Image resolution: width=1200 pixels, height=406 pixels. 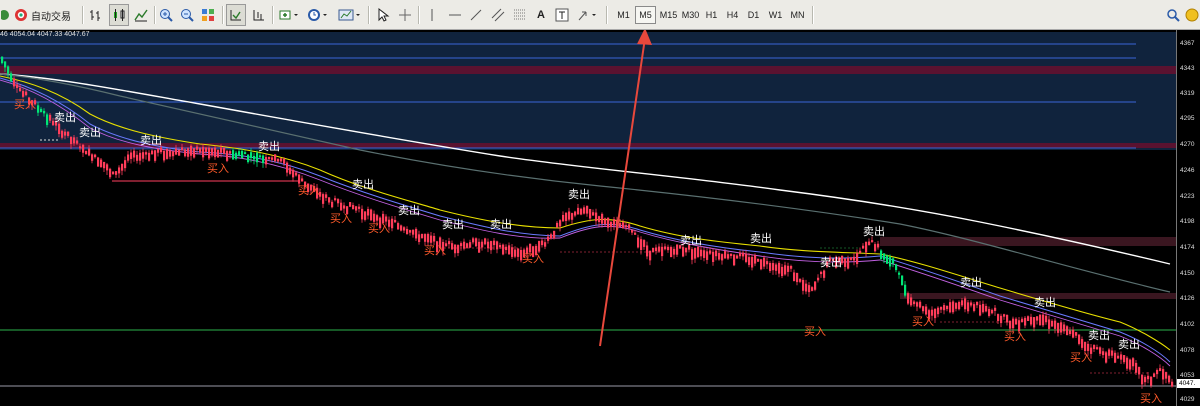 What do you see at coordinates (289, 15) in the screenshot?
I see `indicators-dropdown-icon` at bounding box center [289, 15].